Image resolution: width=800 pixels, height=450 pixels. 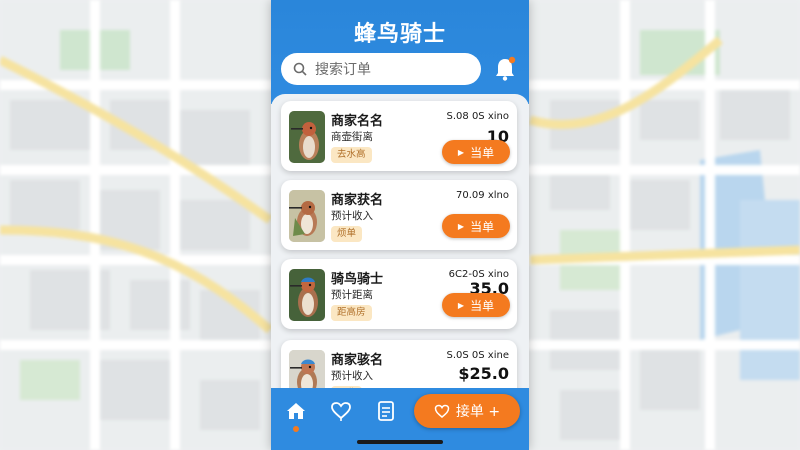 What do you see at coordinates (357, 279) in the screenshot?
I see `merchant-name: 骑鸟骑士` at bounding box center [357, 279].